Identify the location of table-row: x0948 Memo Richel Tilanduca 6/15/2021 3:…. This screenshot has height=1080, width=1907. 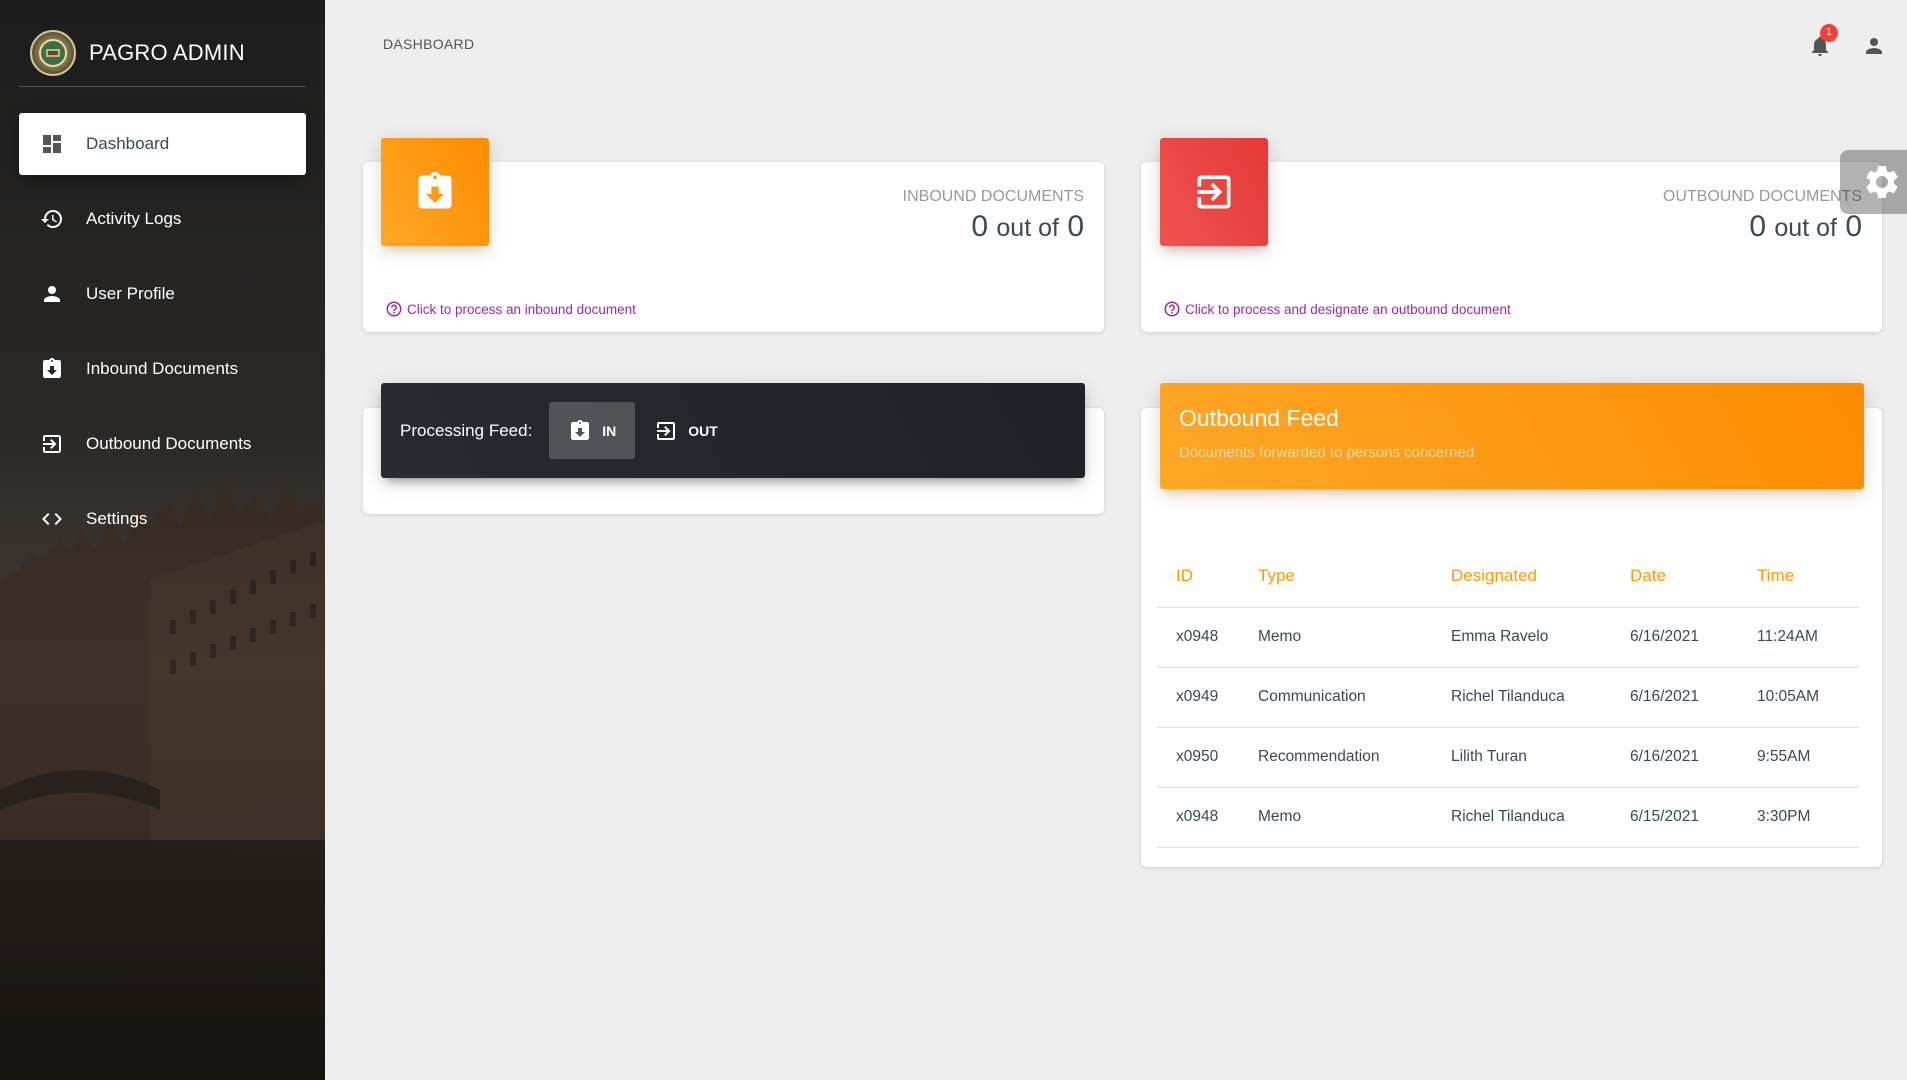
(1508, 817).